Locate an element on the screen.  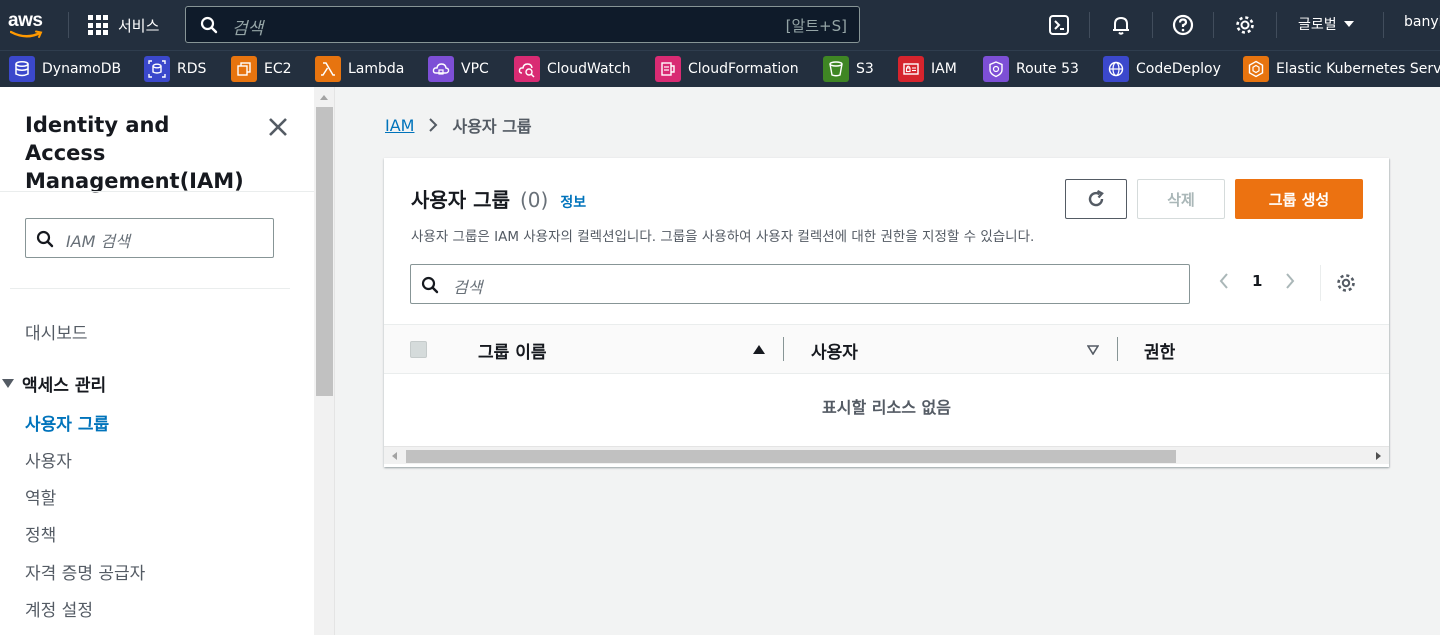
refresh-button is located at coordinates (1096, 199).